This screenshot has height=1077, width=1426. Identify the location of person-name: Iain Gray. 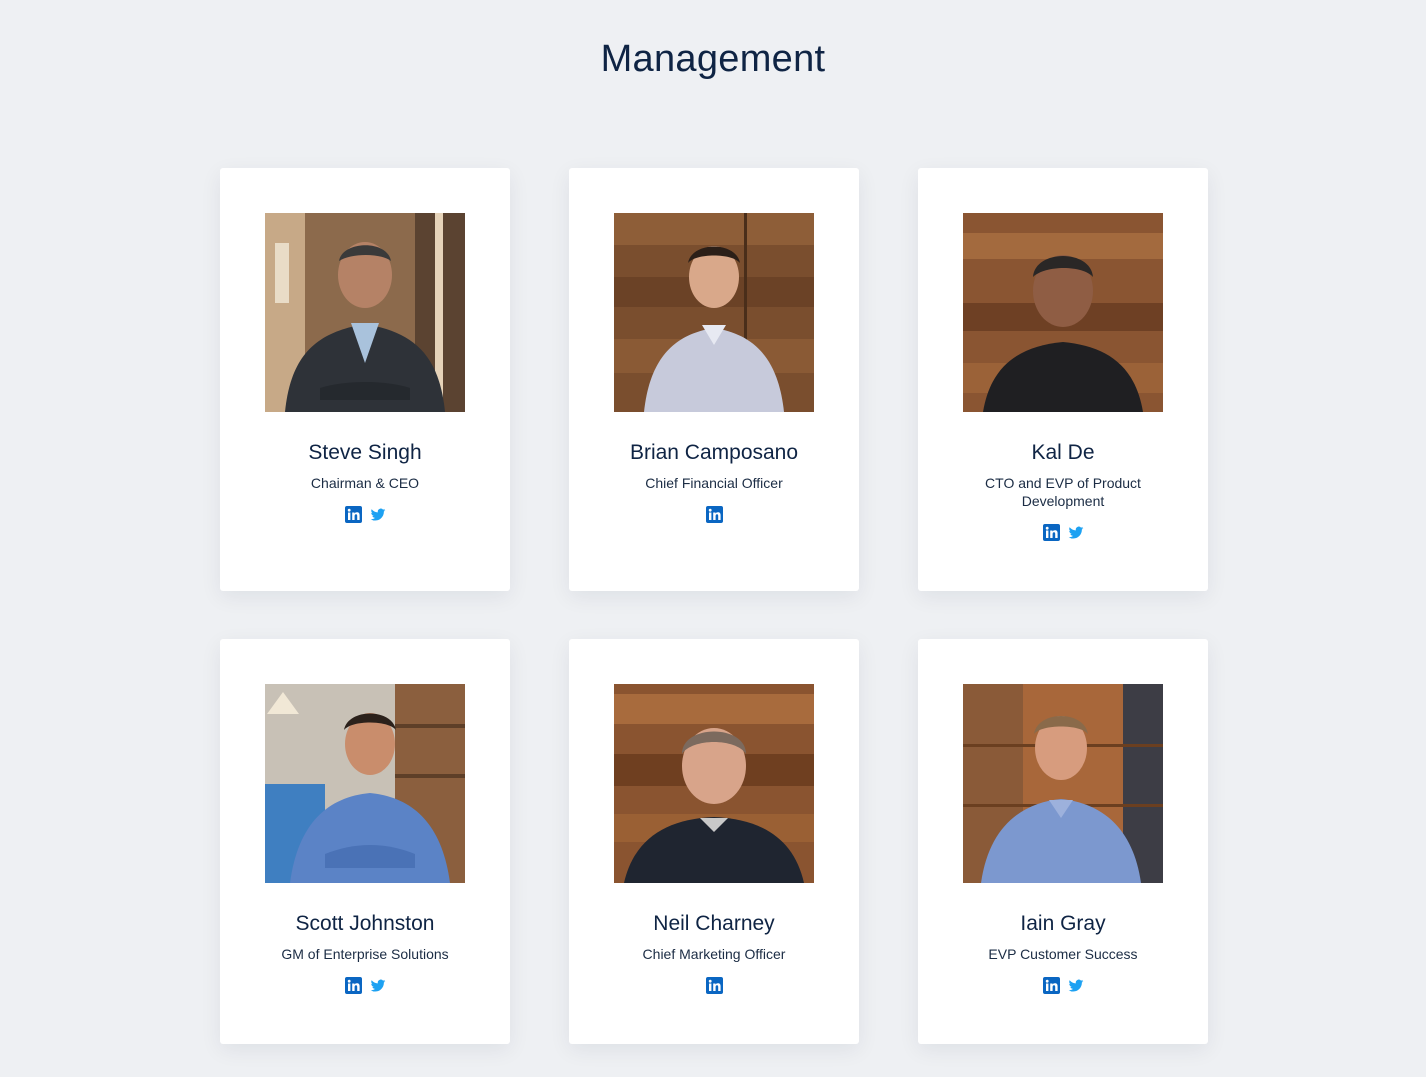
(1063, 923).